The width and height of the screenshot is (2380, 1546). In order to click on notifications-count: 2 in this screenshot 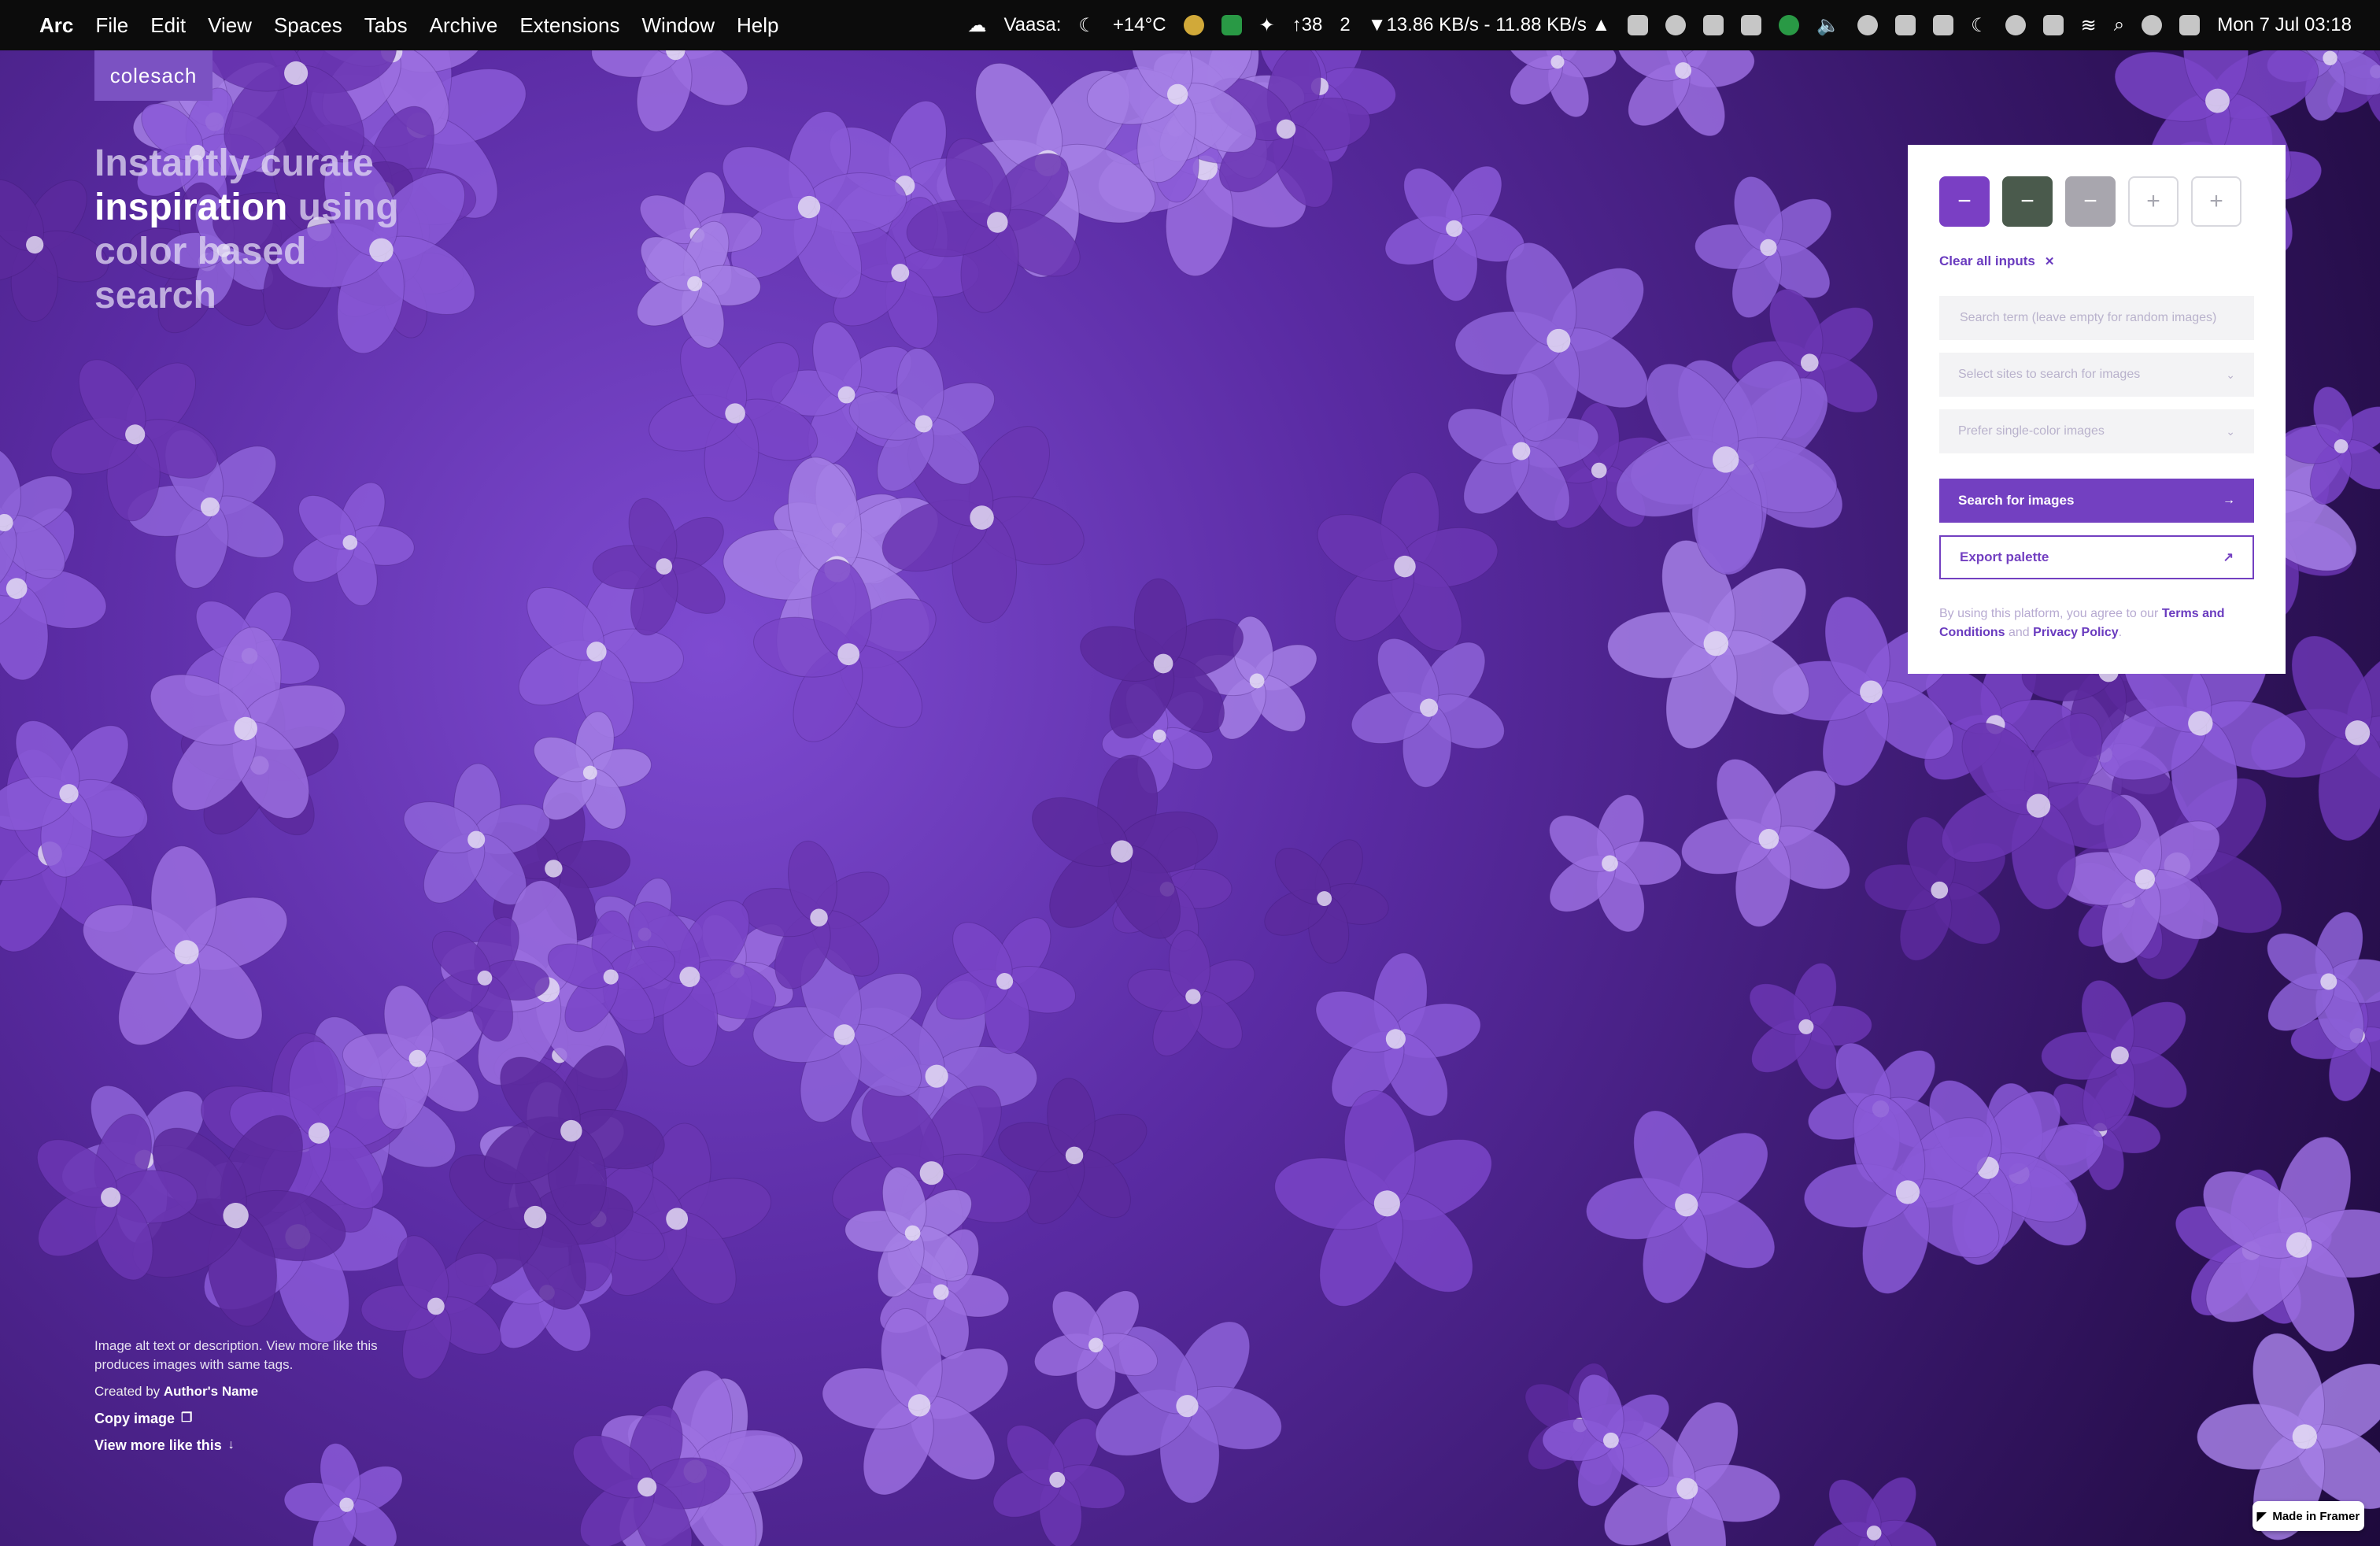, I will do `click(1345, 25)`.